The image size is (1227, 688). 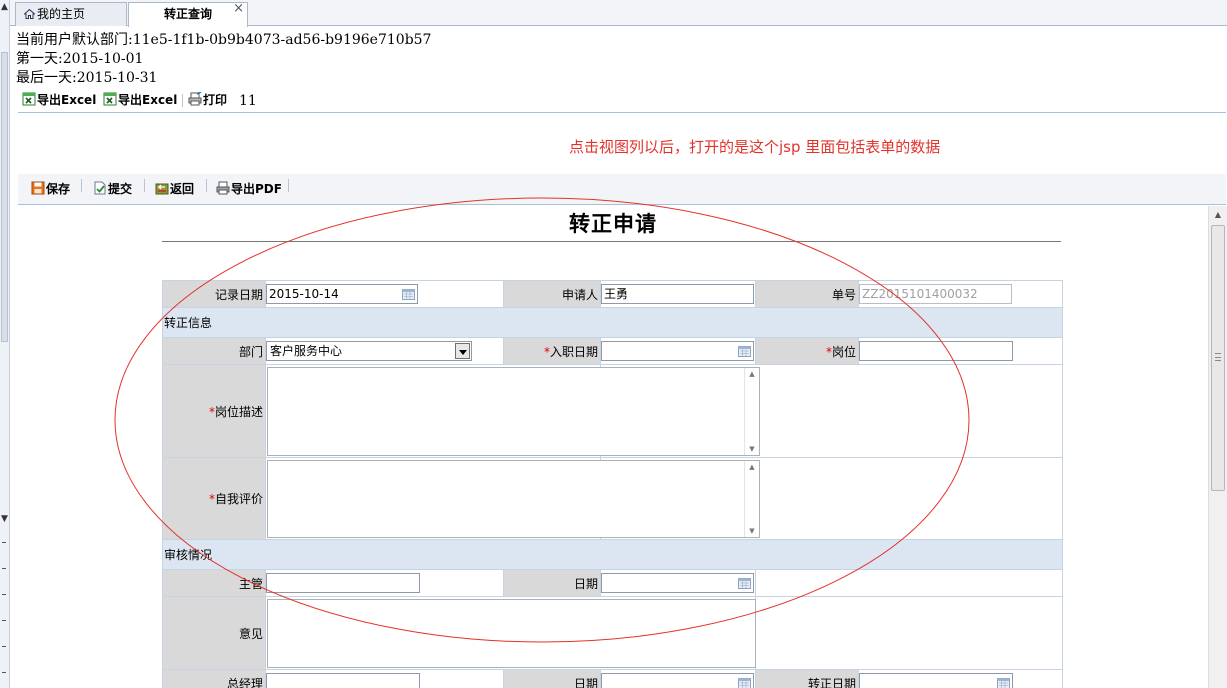 I want to click on opinion-textarea, so click(x=511, y=633).